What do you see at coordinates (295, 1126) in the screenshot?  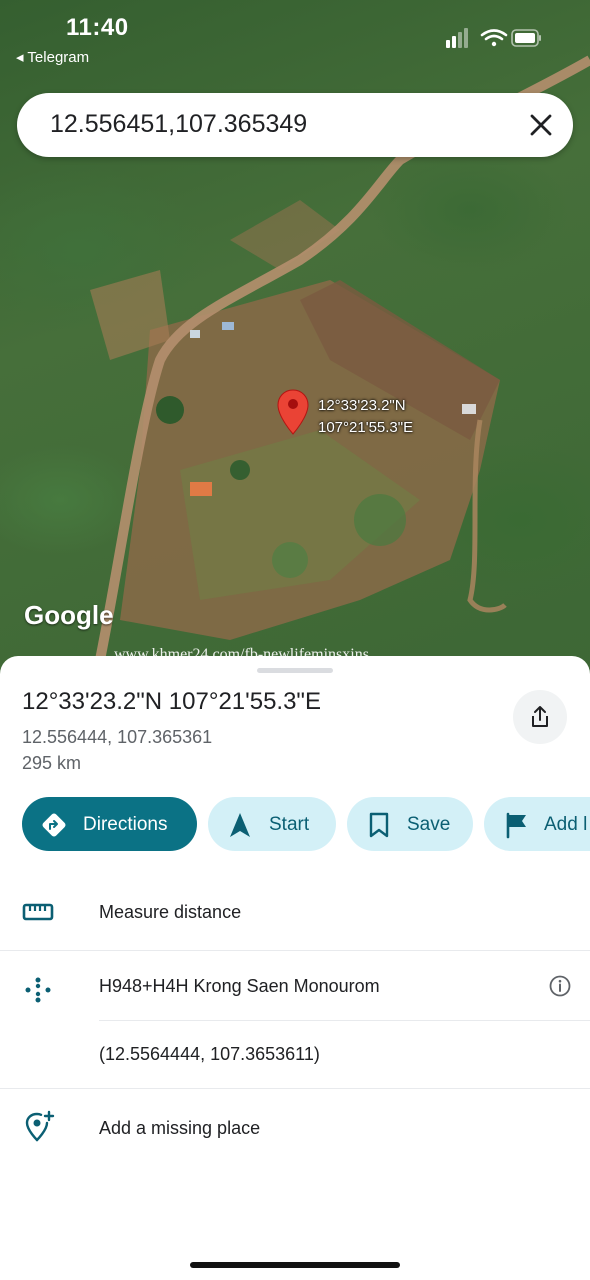 I see `add-missing-place-row: Add a missing place` at bounding box center [295, 1126].